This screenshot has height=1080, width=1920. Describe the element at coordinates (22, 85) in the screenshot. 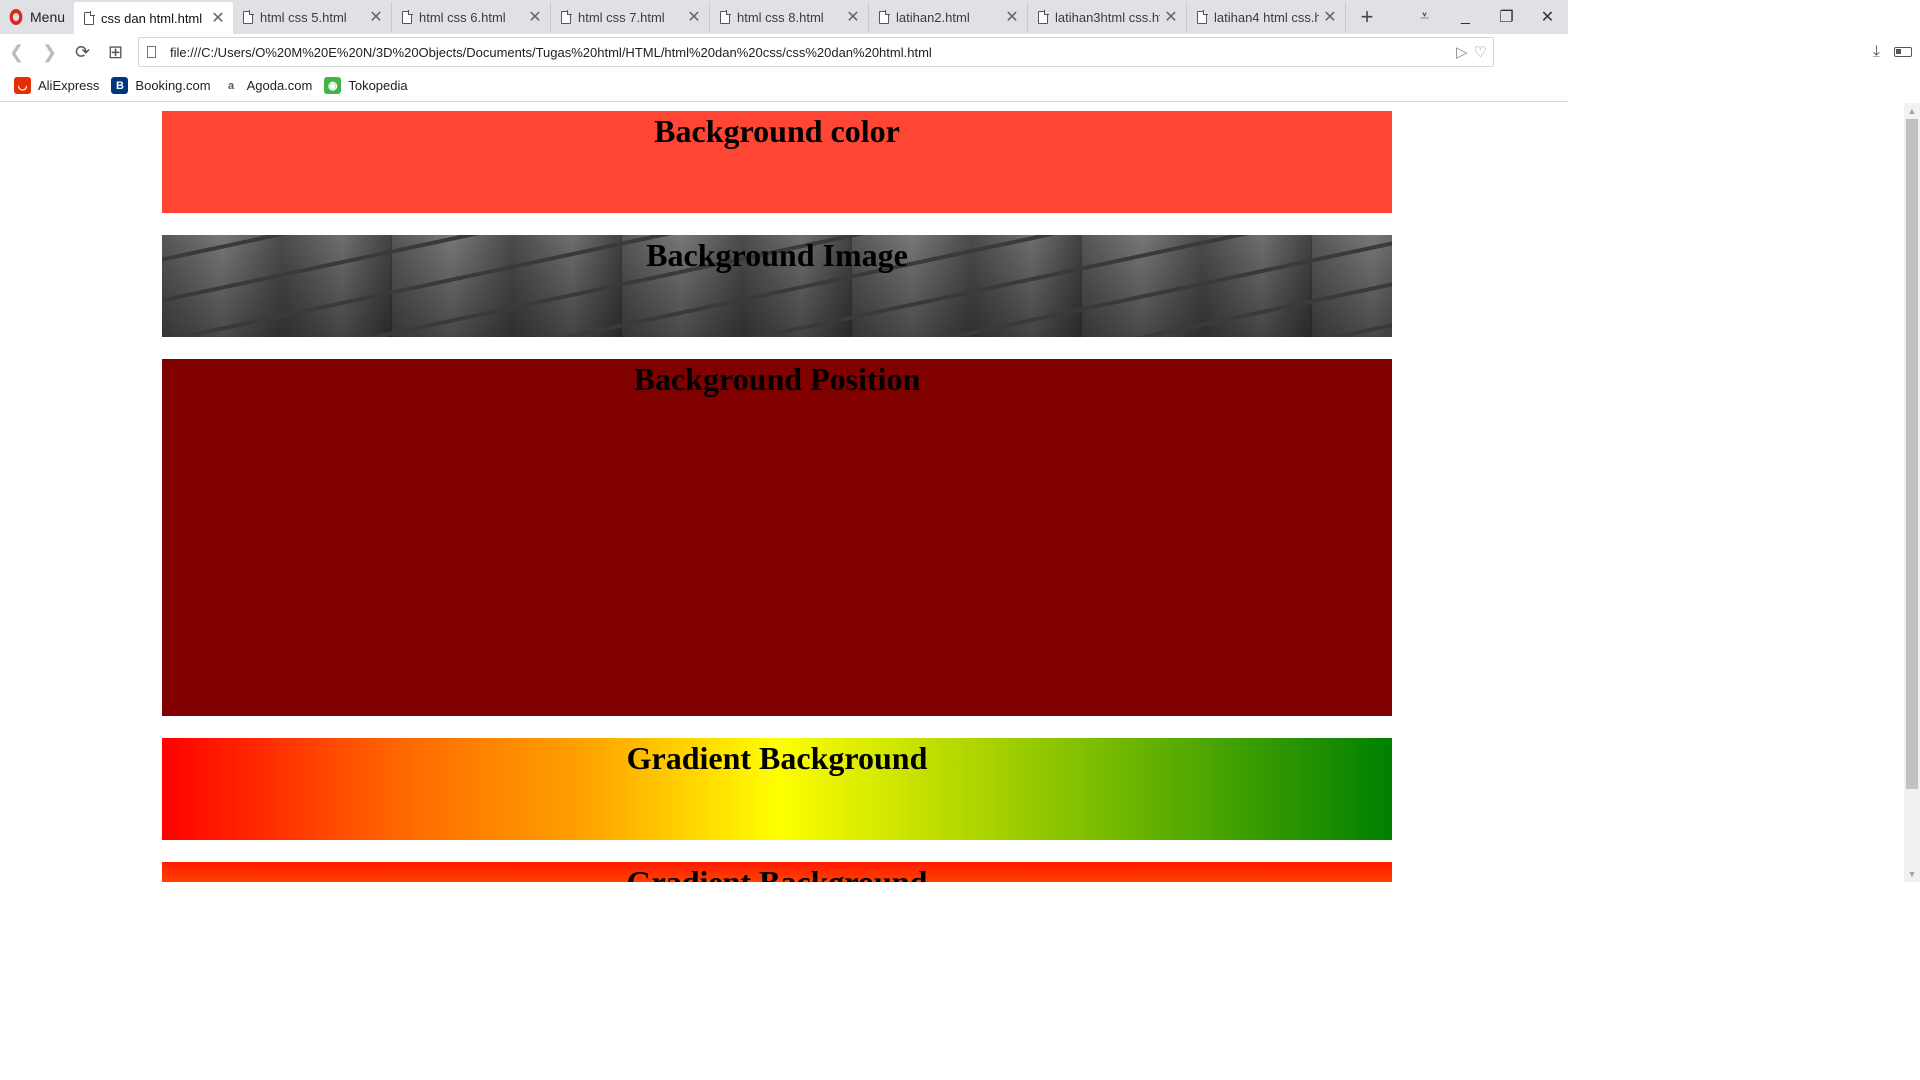

I see `aliexpress-icon: ◡` at that location.